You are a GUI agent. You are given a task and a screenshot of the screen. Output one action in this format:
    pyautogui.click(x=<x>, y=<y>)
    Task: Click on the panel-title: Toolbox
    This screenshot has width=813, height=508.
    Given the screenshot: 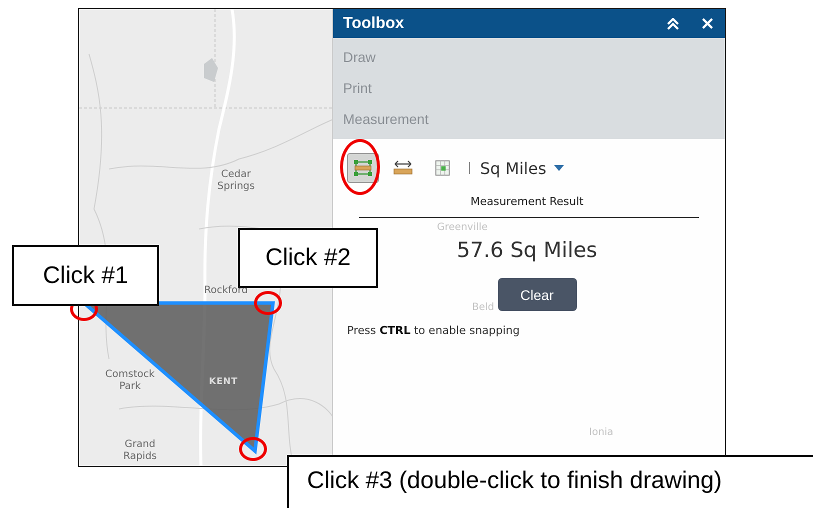 What is the action you would take?
    pyautogui.click(x=373, y=23)
    